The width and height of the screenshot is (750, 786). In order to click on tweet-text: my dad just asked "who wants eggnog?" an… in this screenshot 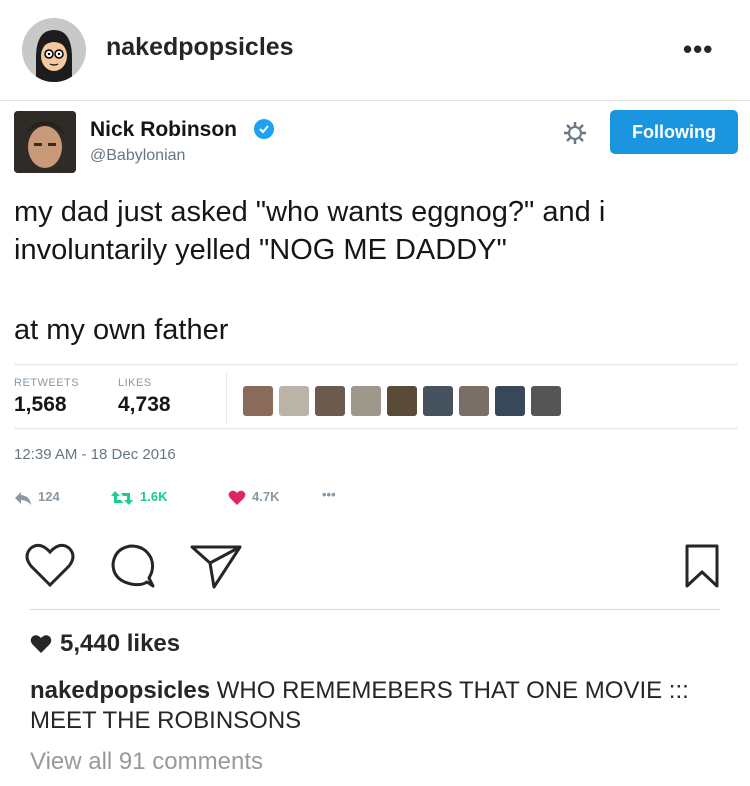, I will do `click(310, 231)`.